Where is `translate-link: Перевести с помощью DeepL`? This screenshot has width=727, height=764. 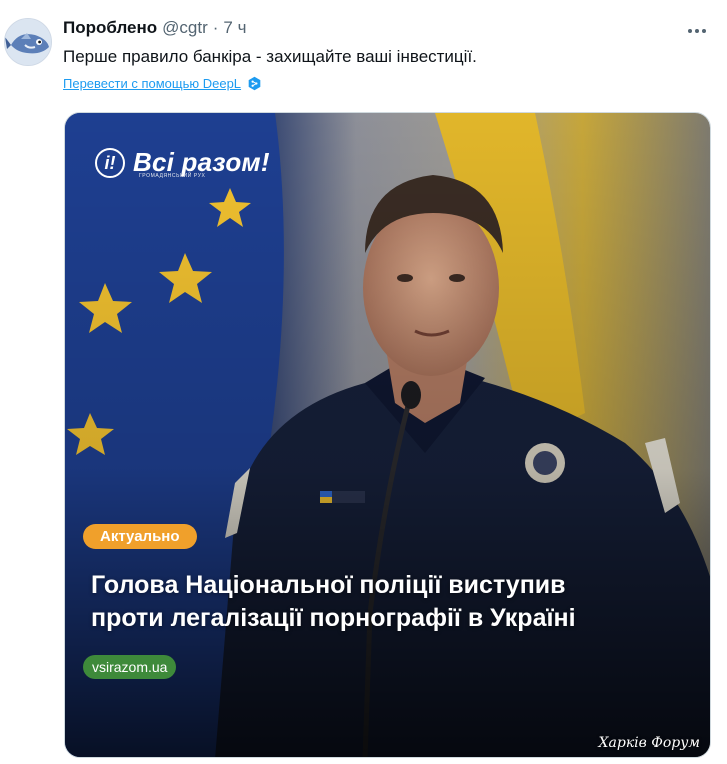 translate-link: Перевести с помощью DeepL is located at coordinates (162, 83).